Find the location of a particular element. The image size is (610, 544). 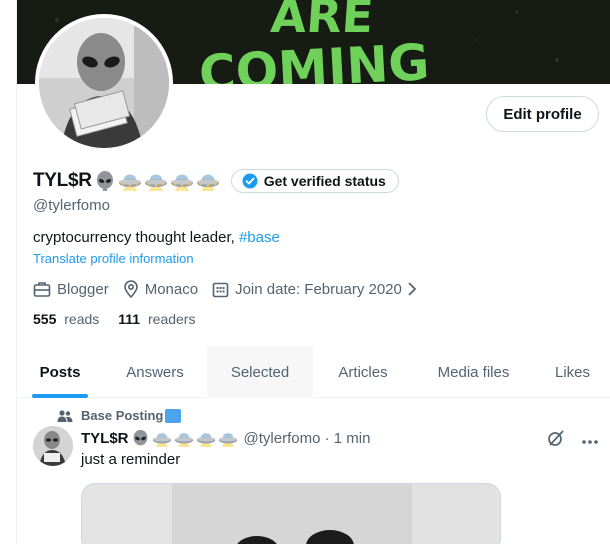

post-time: 1 min is located at coordinates (352, 438).